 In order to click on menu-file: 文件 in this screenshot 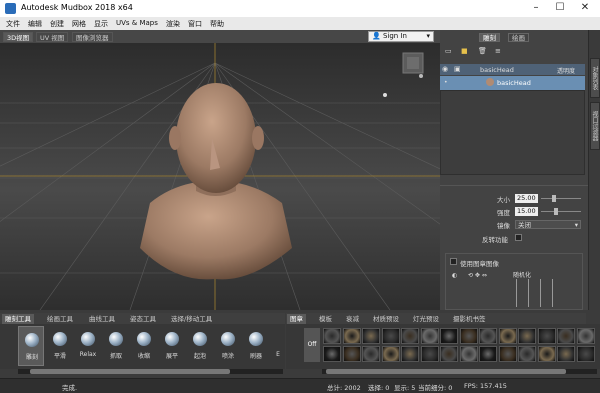, I will do `click(13, 24)`.